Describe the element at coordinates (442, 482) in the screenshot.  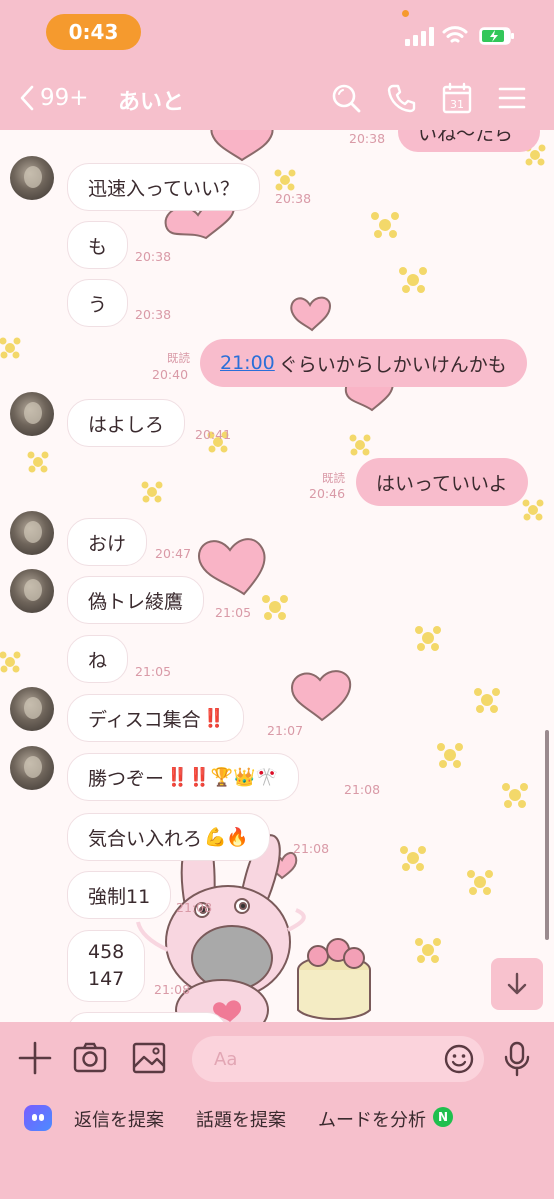
I see `message-bubble-outgoing: はいっていいよ` at that location.